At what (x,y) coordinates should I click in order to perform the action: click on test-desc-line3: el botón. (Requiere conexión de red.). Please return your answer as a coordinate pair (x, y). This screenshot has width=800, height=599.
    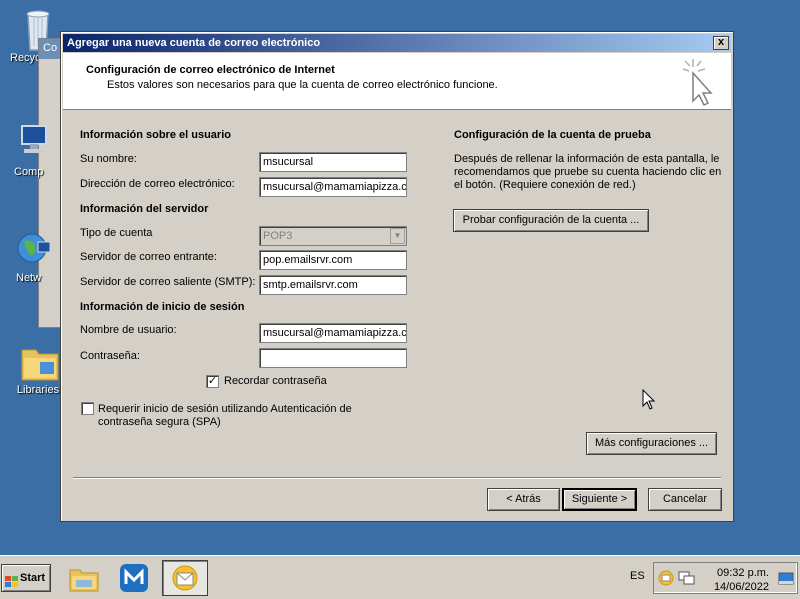
    Looking at the image, I should click on (545, 185).